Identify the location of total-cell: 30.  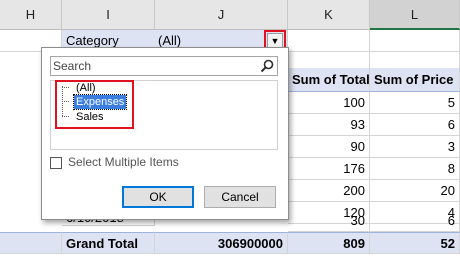
(329, 221).